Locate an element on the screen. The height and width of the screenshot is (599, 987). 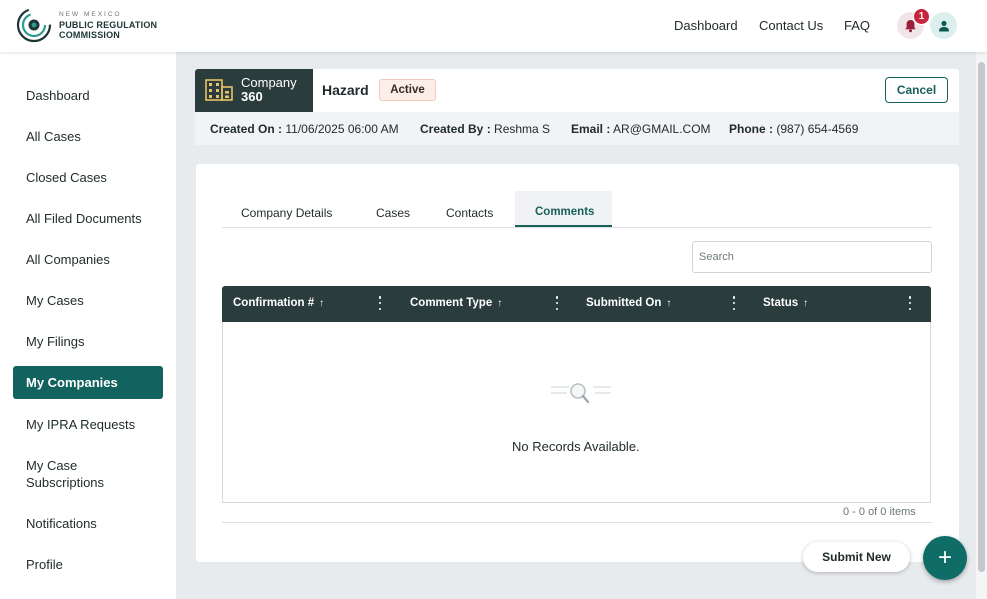
plus-icon: + is located at coordinates (944, 557).